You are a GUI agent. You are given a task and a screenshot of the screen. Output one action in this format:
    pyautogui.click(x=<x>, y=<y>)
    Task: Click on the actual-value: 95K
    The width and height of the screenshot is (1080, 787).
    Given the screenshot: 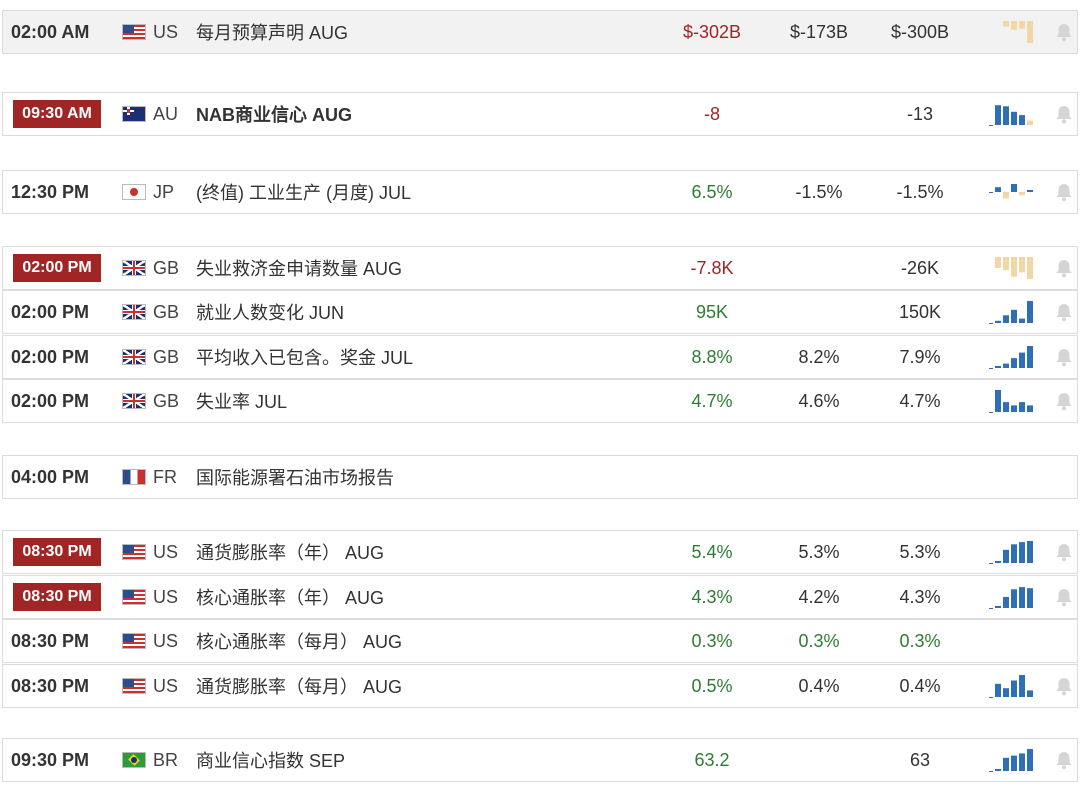 What is the action you would take?
    pyautogui.click(x=712, y=311)
    